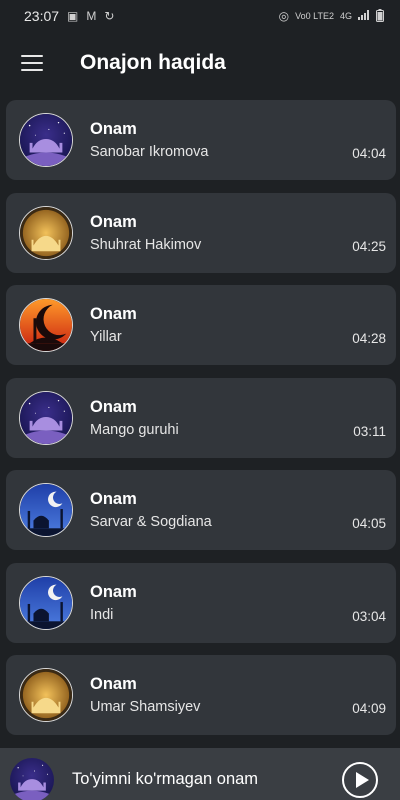 This screenshot has width=400, height=800. What do you see at coordinates (369, 708) in the screenshot?
I see `song-duration: 04:09` at bounding box center [369, 708].